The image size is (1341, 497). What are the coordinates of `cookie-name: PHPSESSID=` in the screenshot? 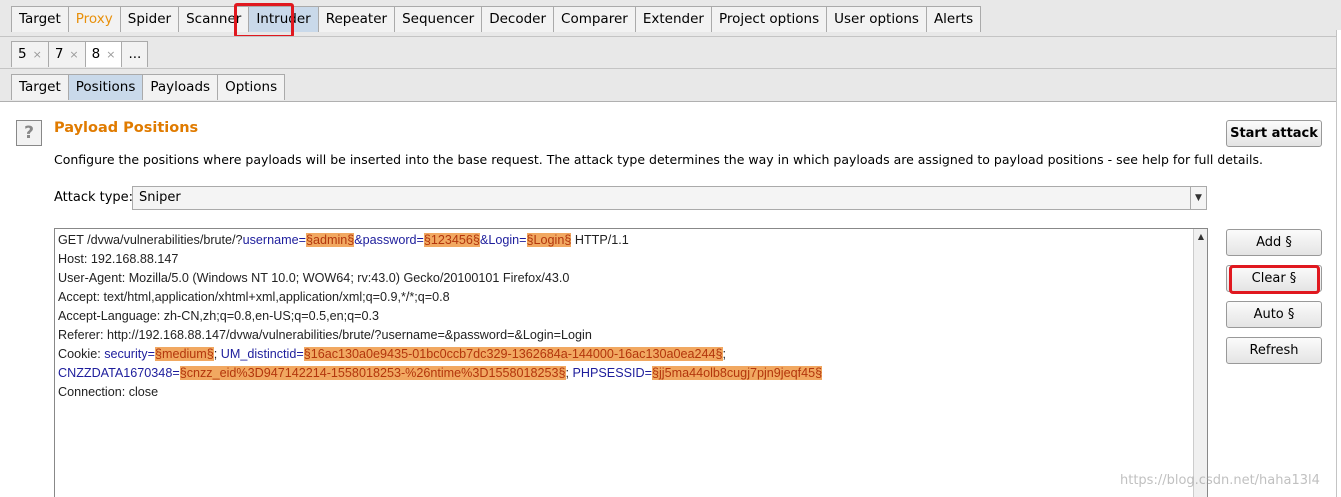 It's located at (612, 373).